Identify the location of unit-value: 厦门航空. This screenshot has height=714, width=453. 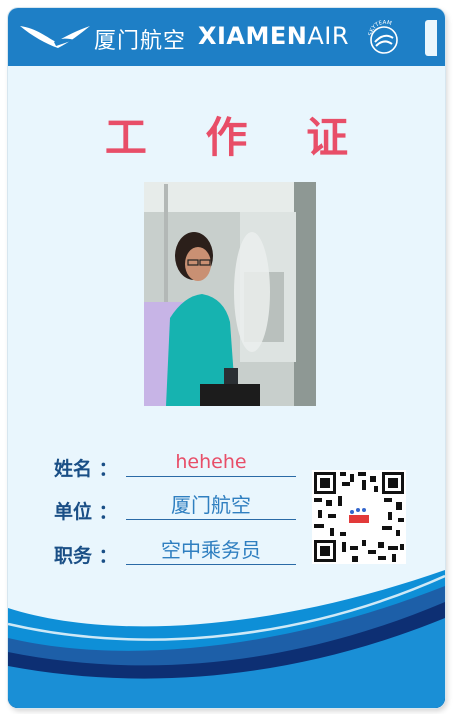
(211, 505).